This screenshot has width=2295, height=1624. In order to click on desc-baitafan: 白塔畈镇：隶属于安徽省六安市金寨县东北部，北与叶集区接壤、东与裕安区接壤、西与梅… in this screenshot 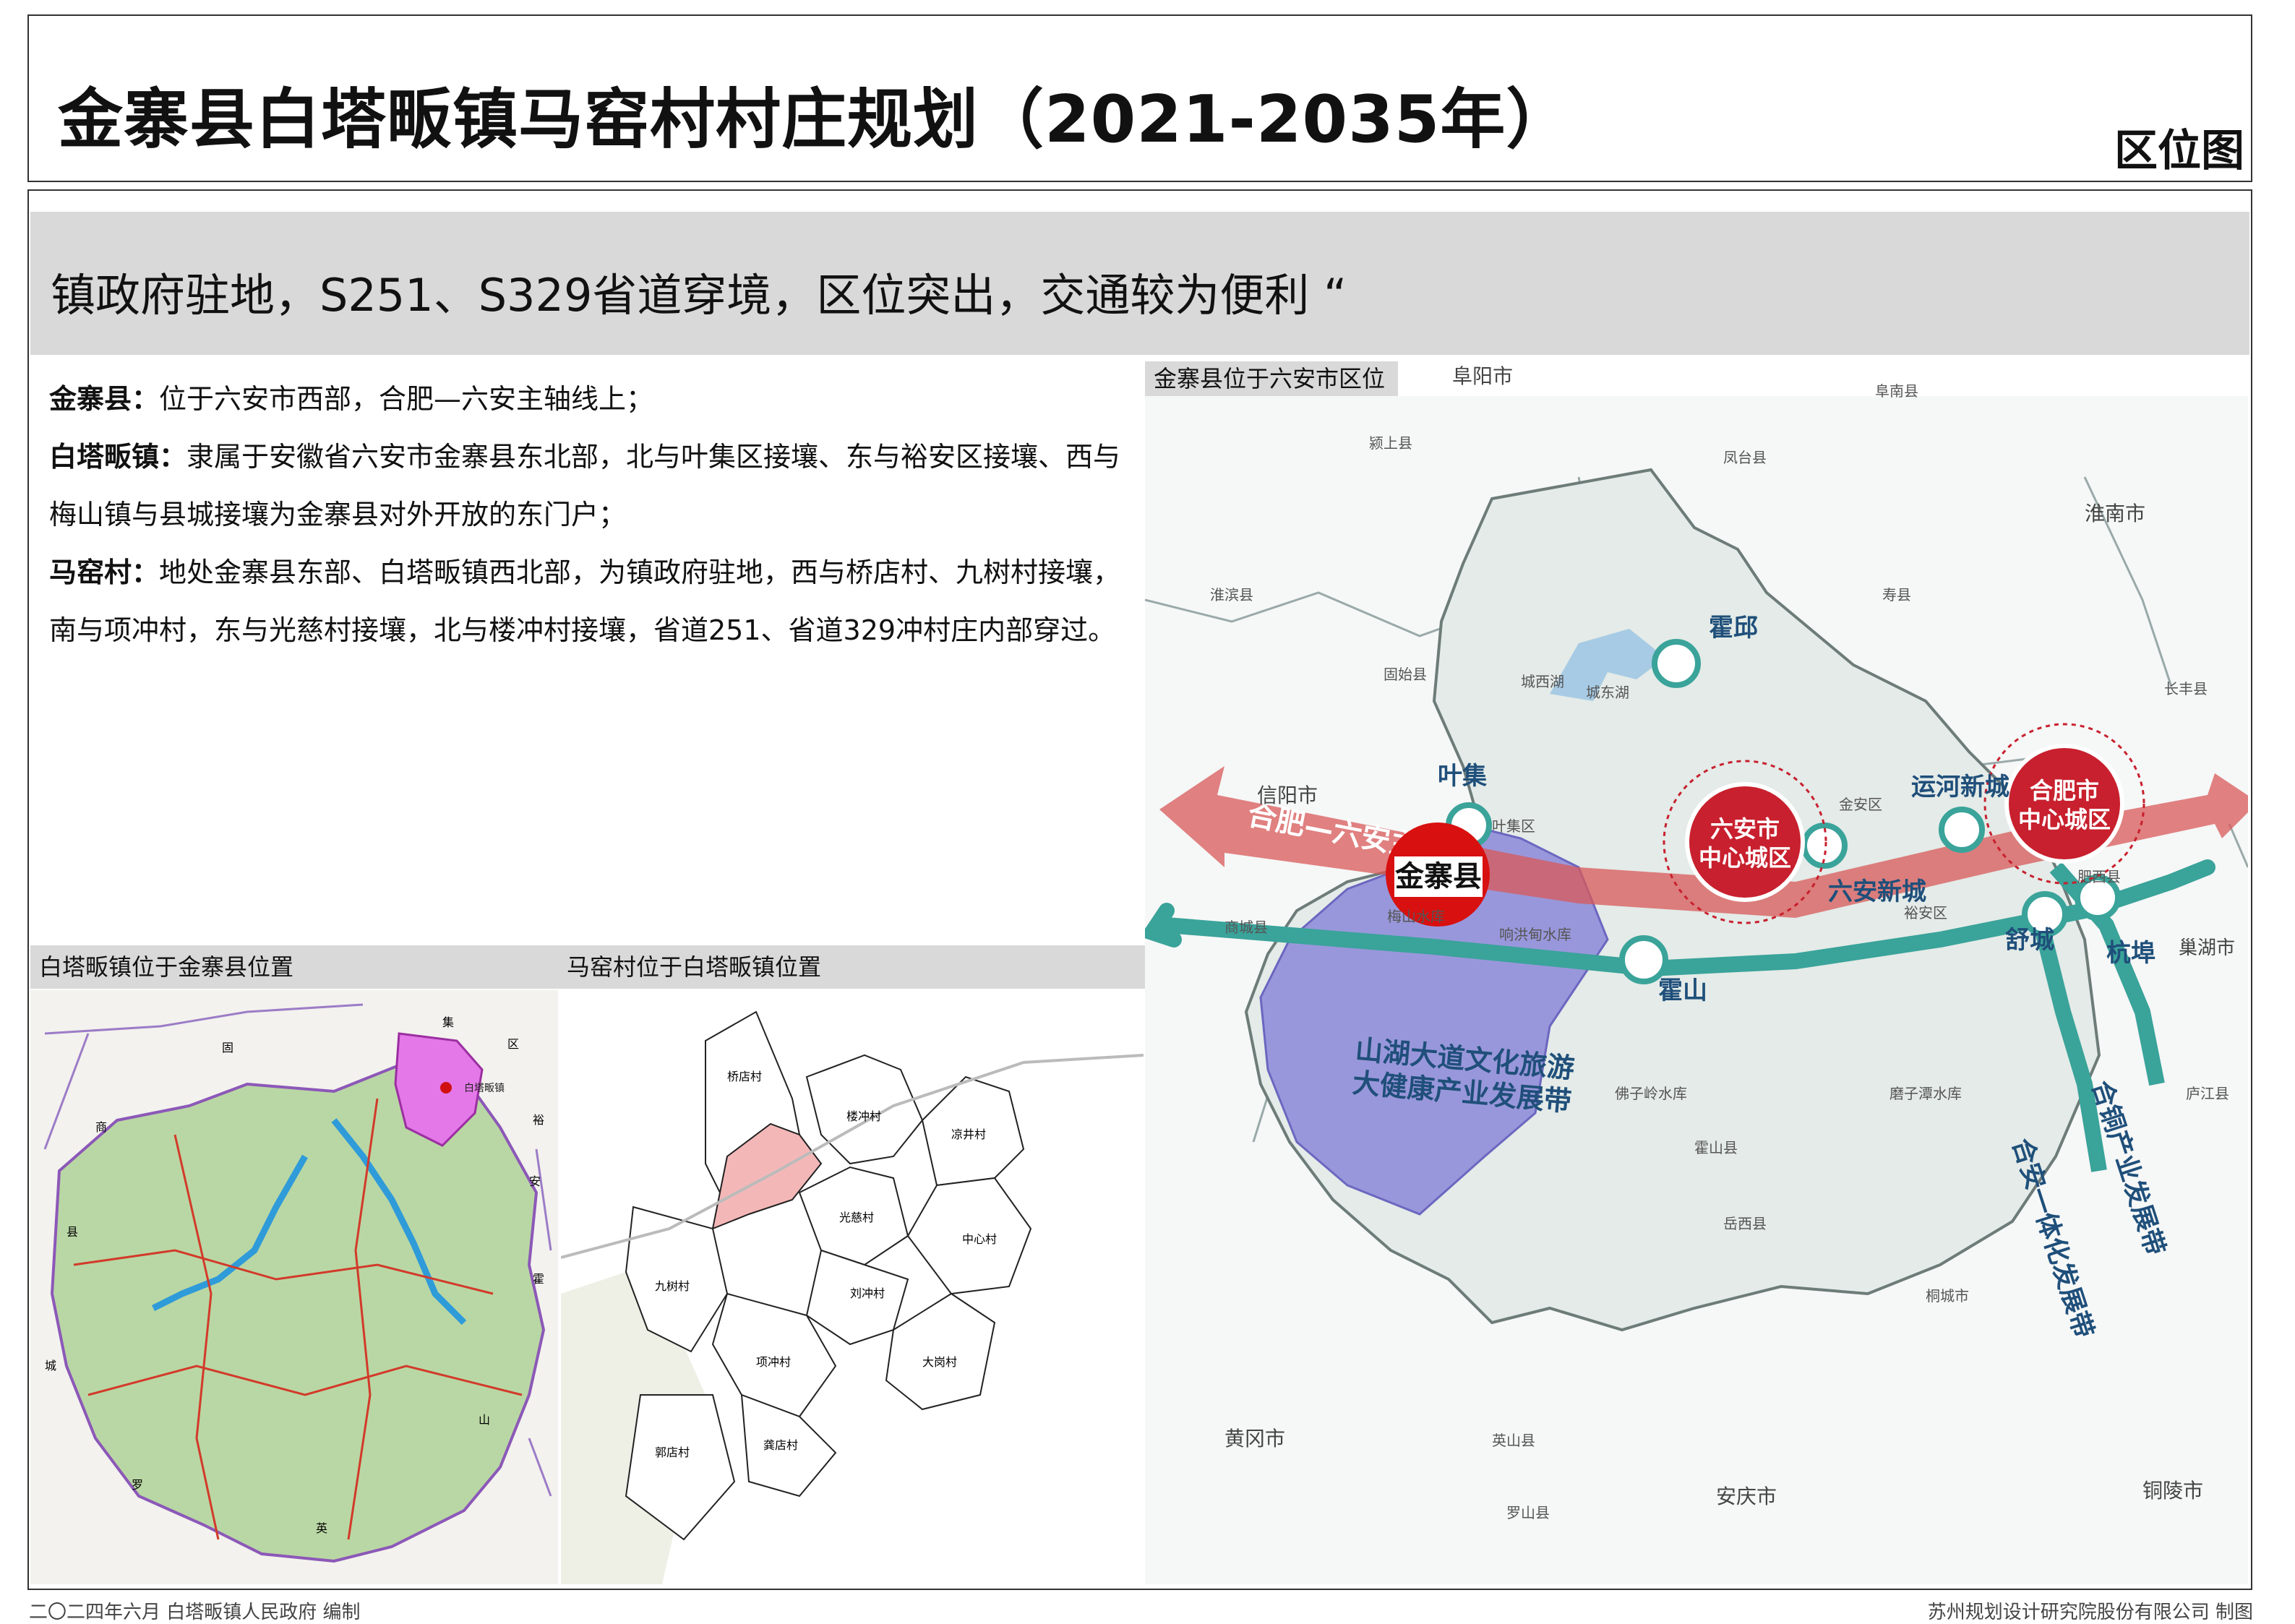, I will do `click(591, 486)`.